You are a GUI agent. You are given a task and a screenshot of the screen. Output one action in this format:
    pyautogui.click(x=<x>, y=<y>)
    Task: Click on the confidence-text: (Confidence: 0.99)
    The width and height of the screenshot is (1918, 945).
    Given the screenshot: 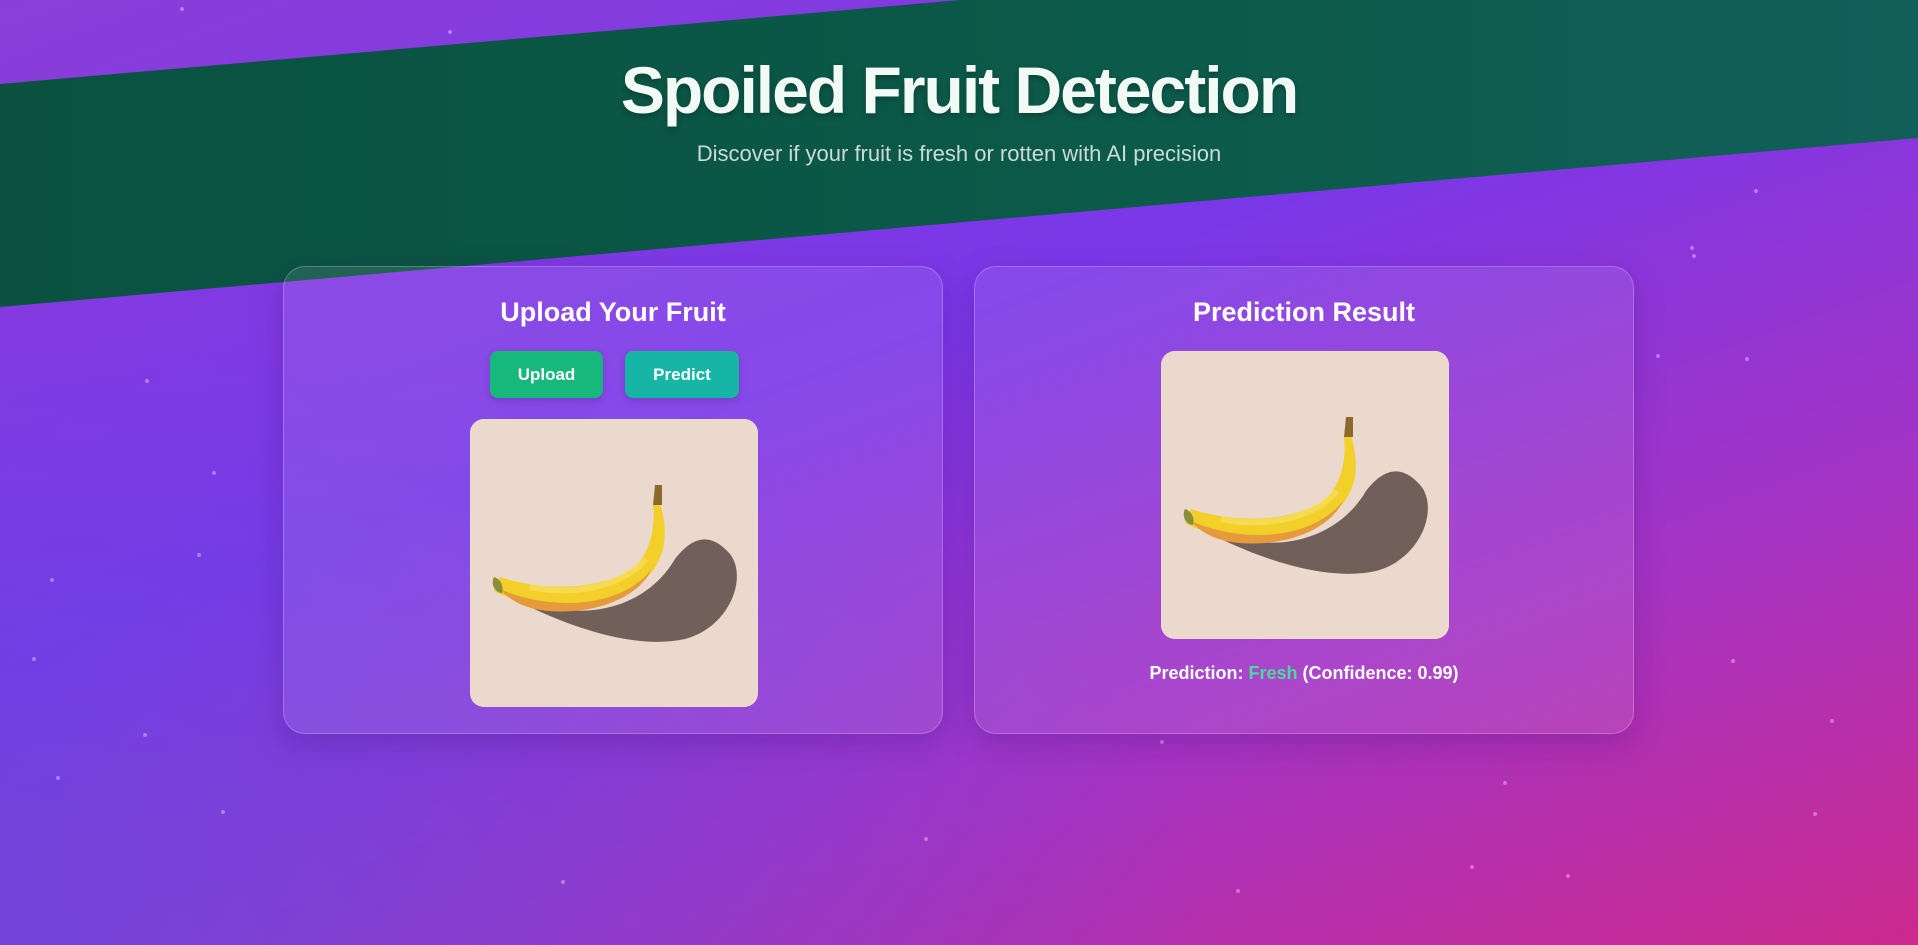 What is the action you would take?
    pyautogui.click(x=1378, y=673)
    